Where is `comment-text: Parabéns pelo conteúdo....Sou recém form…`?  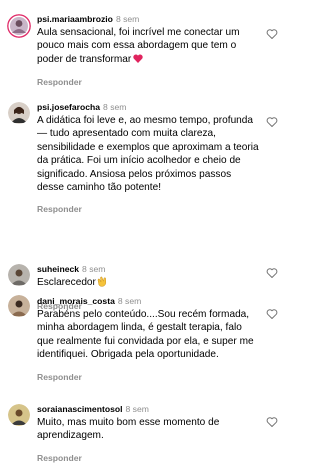 comment-text: Parabéns pelo conteúdo....Sou recém form… is located at coordinates (145, 335).